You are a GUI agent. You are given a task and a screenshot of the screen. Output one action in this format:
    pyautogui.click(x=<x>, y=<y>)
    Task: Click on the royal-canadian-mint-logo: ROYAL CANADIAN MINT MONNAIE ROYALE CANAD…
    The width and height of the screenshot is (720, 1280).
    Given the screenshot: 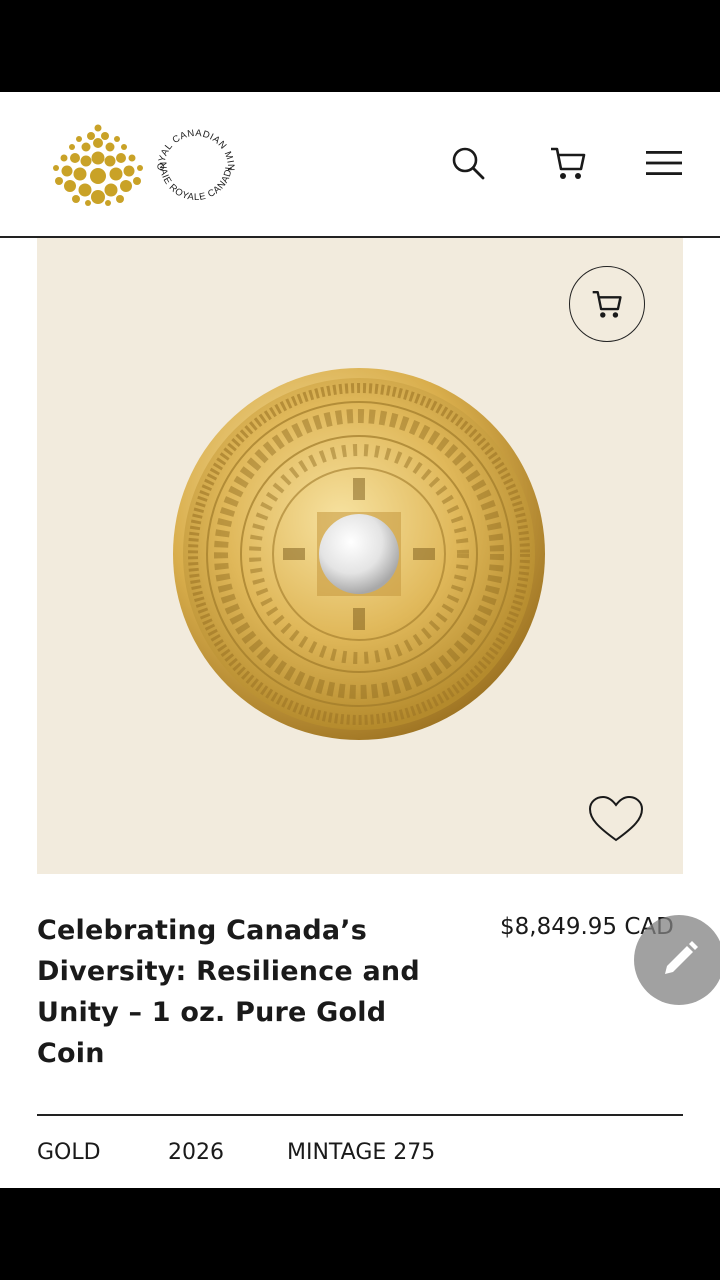 What is the action you would take?
    pyautogui.click(x=150, y=165)
    